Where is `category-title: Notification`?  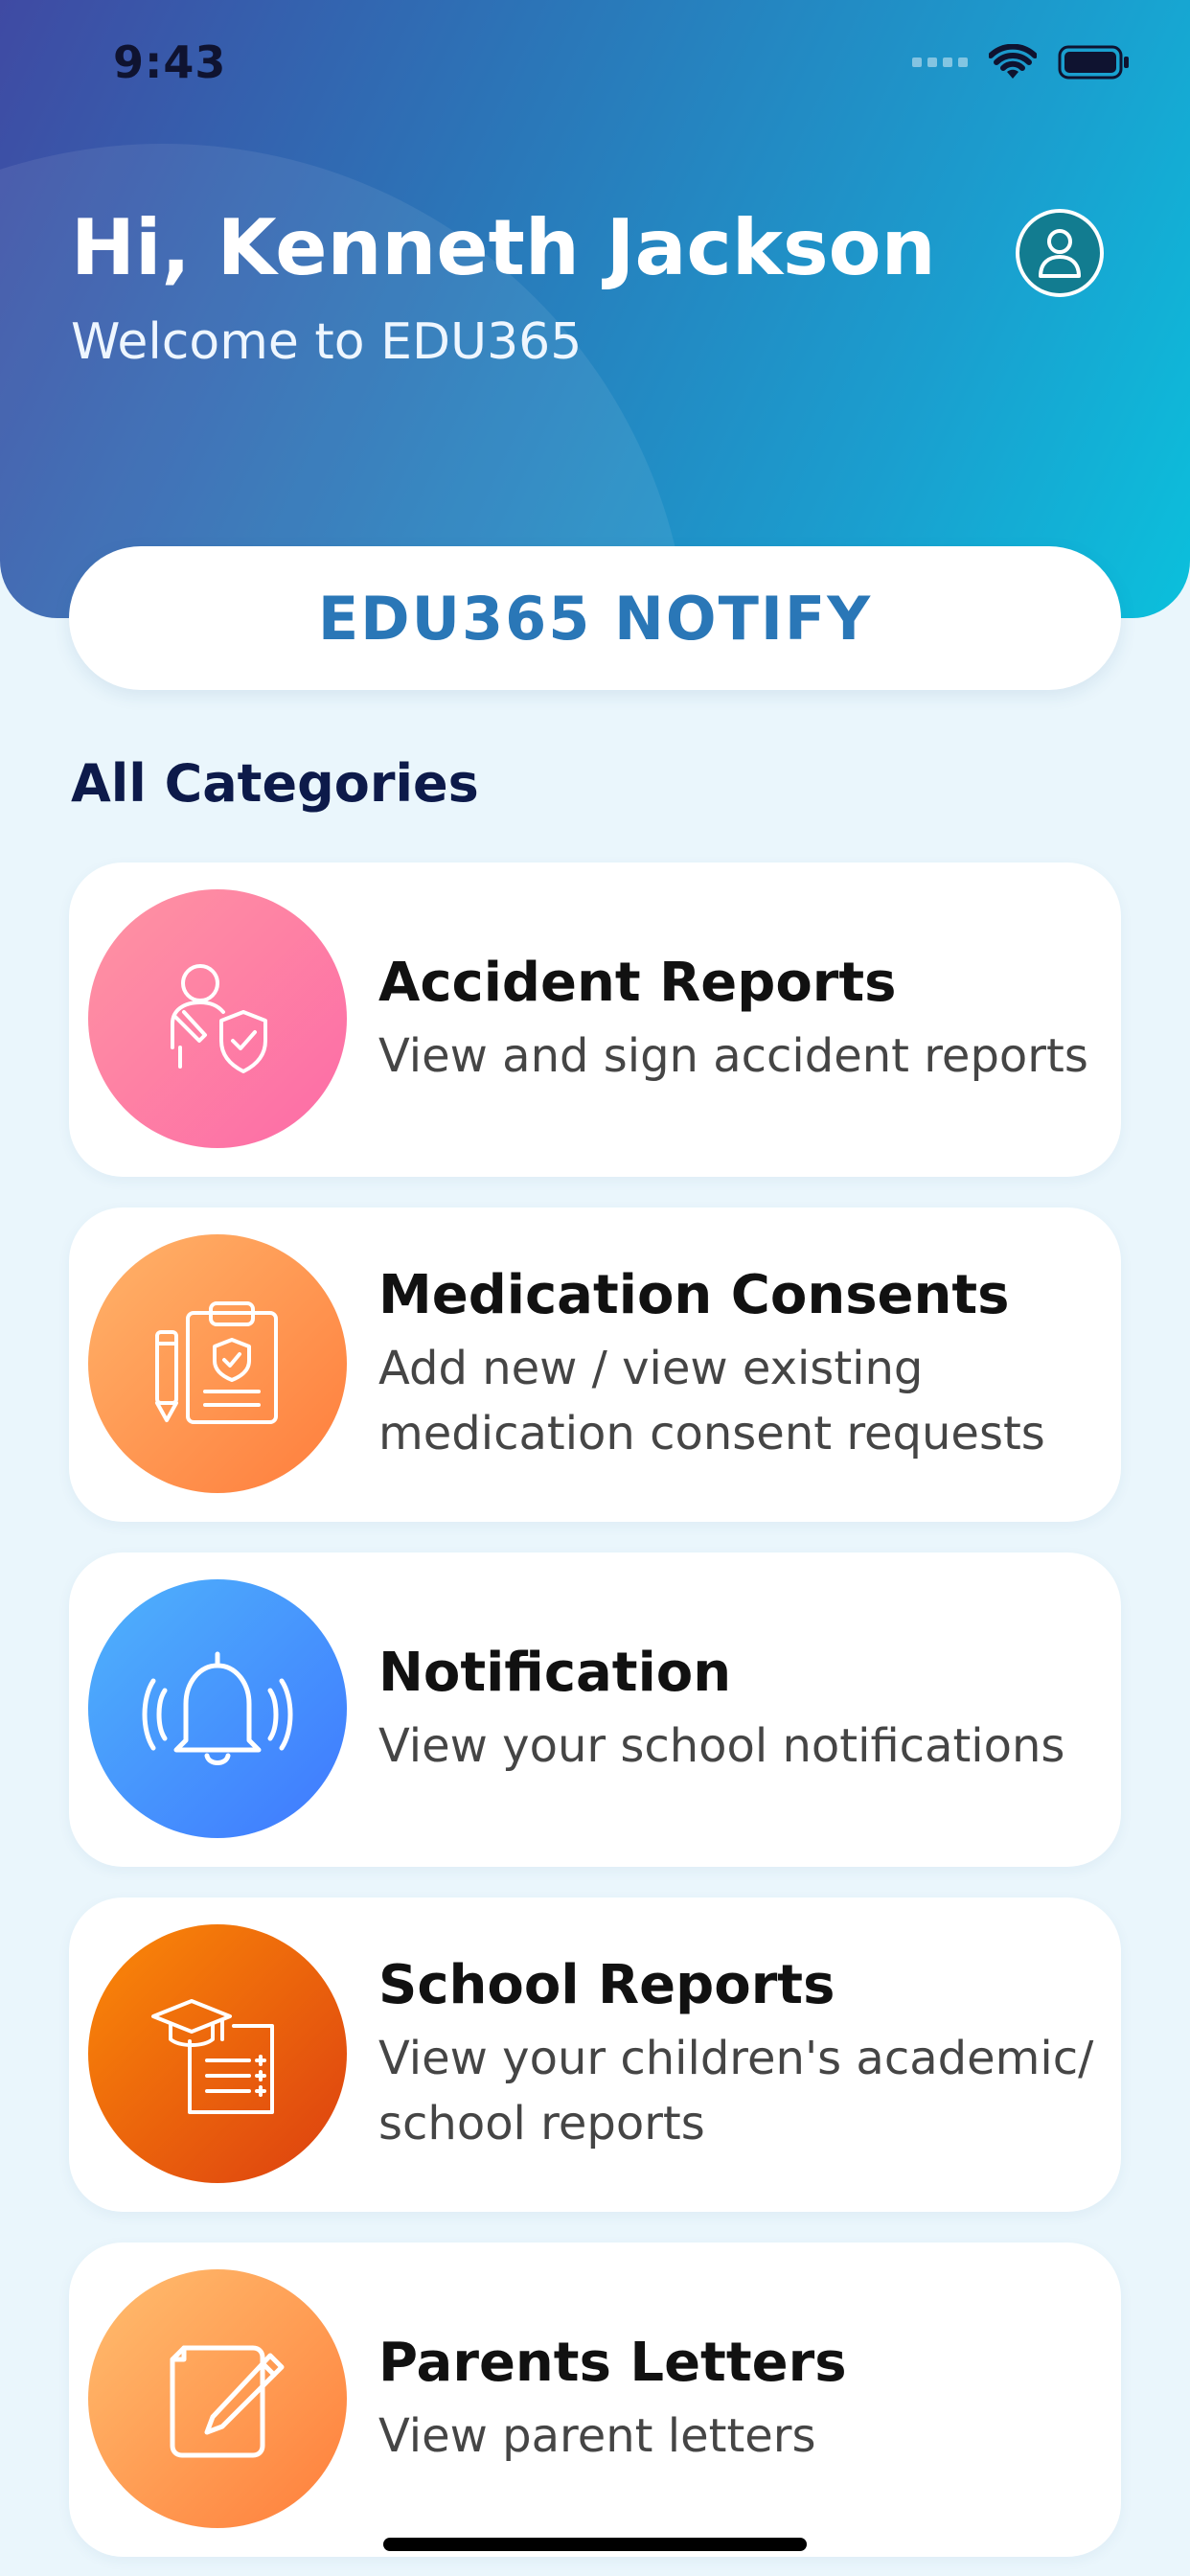
category-title: Notification is located at coordinates (555, 1672).